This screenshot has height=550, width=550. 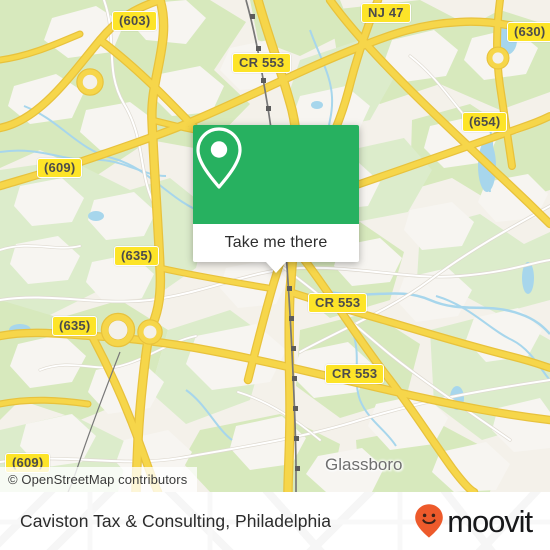 What do you see at coordinates (276, 242) in the screenshot?
I see `take-me-there-label: Take me there` at bounding box center [276, 242].